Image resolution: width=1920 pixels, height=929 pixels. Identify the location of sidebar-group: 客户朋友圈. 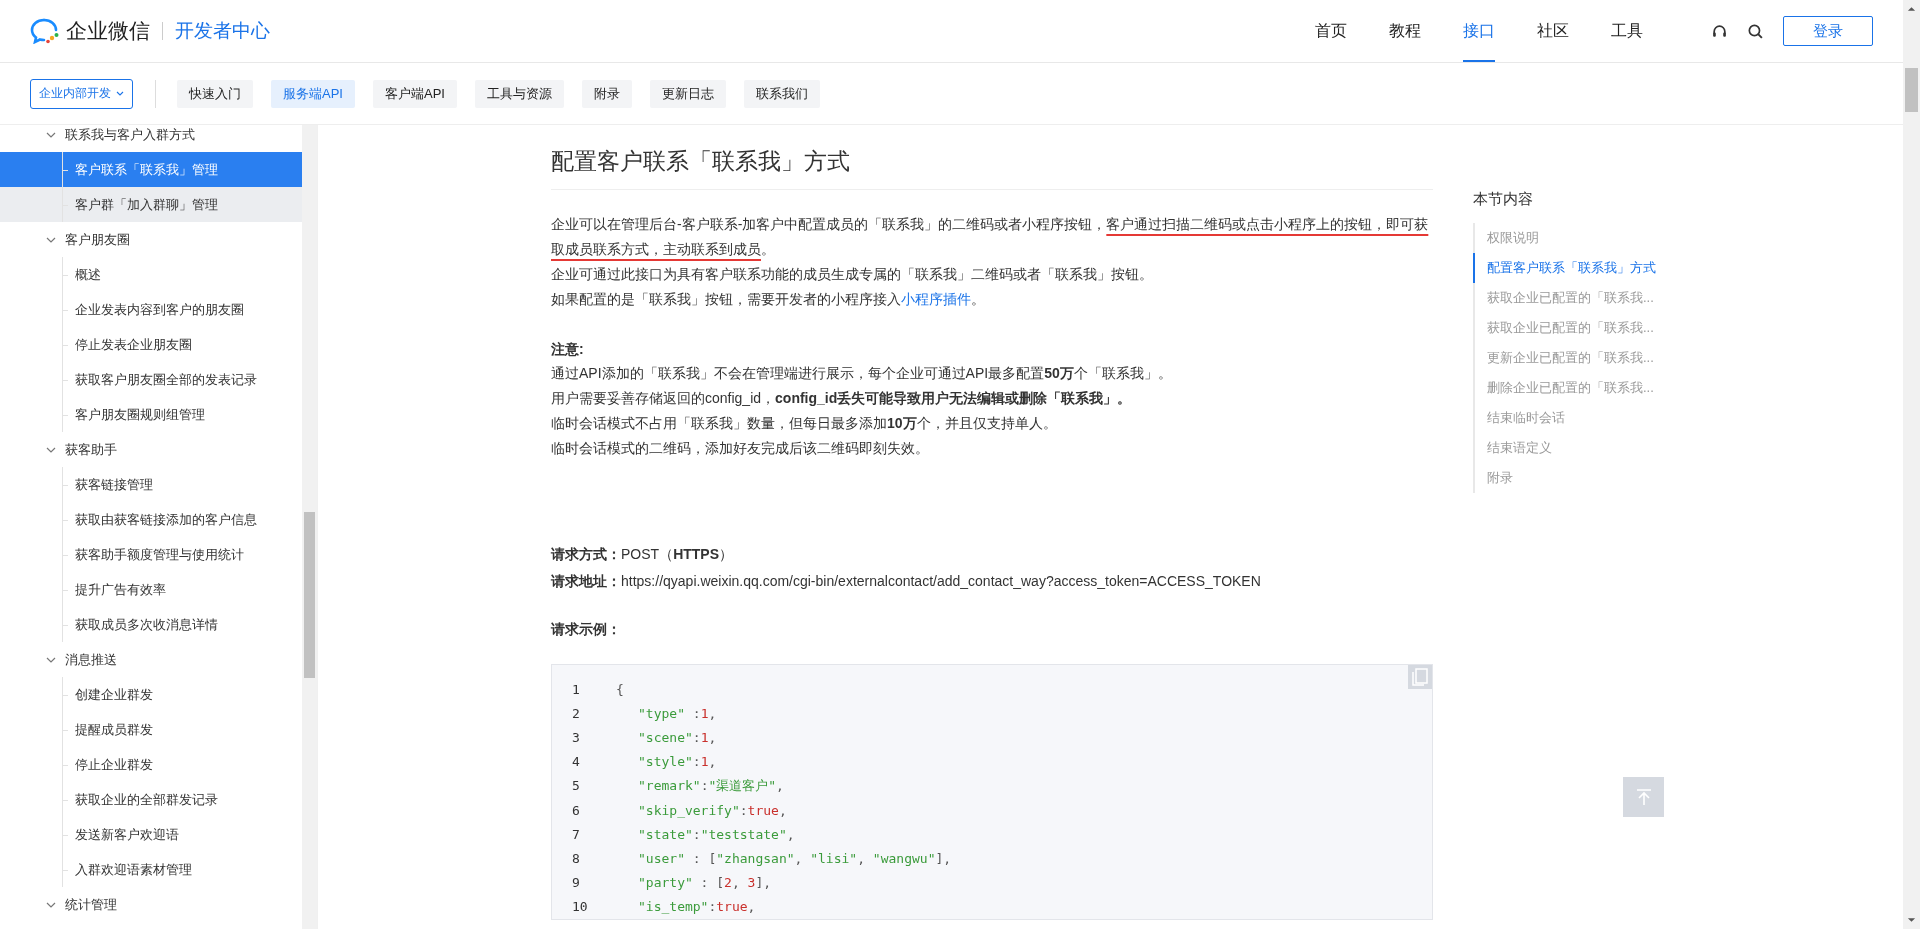
(151, 239).